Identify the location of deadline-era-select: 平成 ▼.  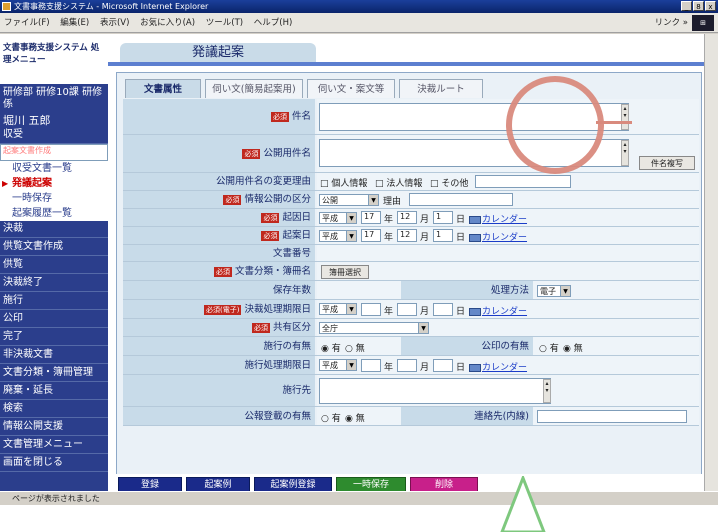
(338, 309).